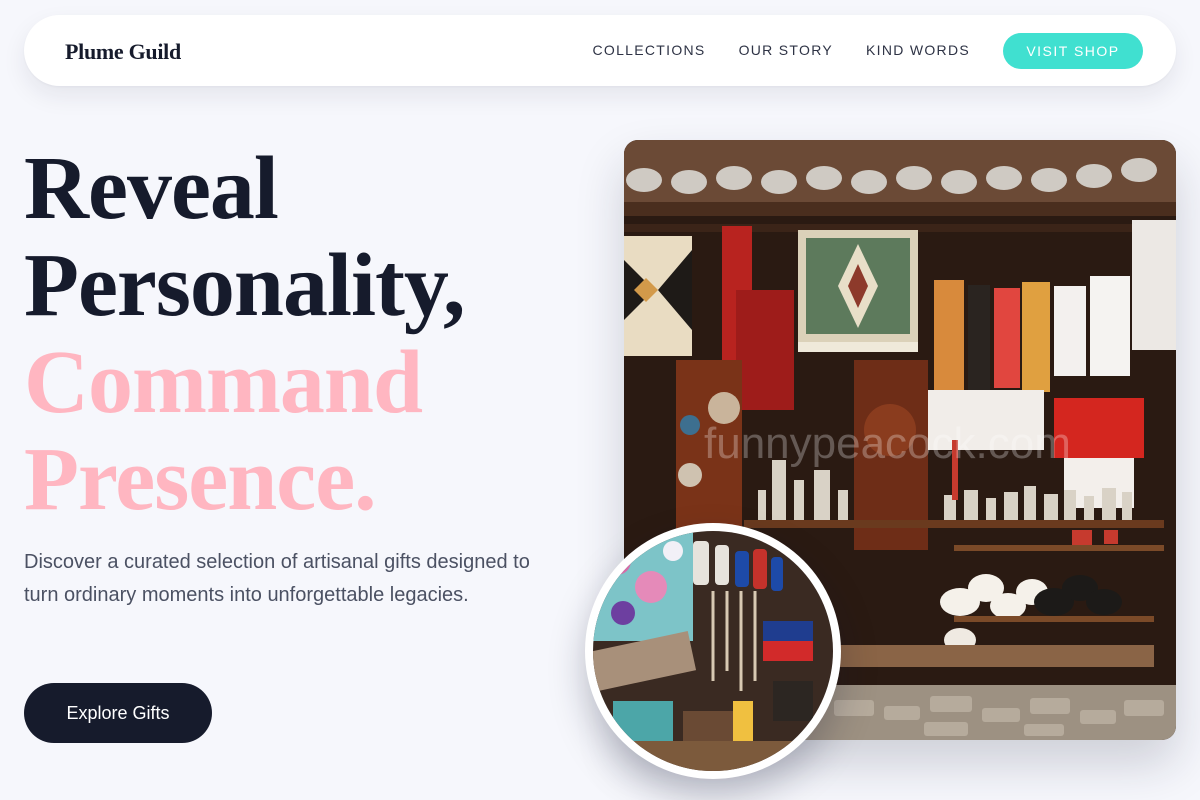 The height and width of the screenshot is (800, 1200). I want to click on nav-links: COLLECTIONS OUR STORY KIND WORDS, so click(781, 50).